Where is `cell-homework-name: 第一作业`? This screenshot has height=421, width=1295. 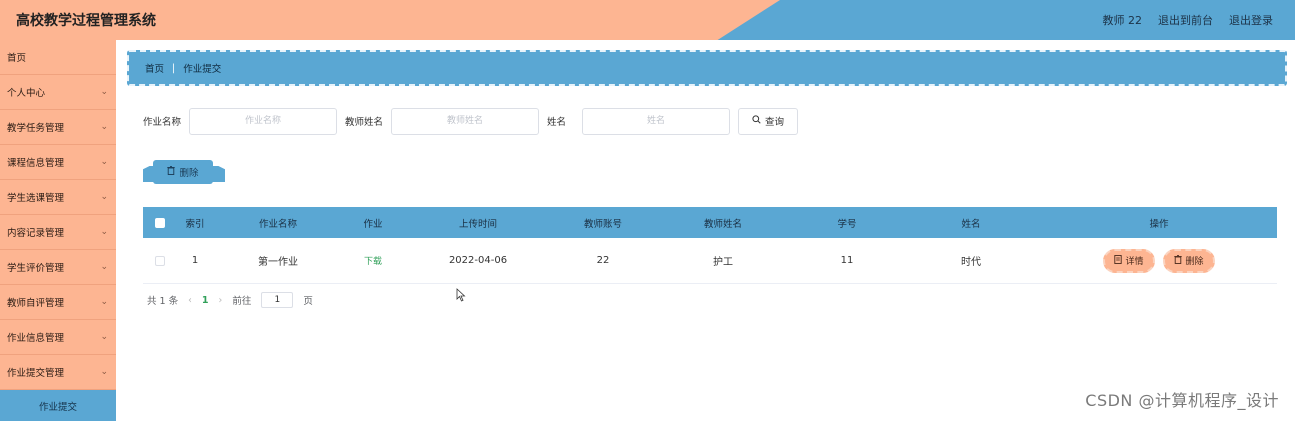 cell-homework-name: 第一作业 is located at coordinates (278, 260).